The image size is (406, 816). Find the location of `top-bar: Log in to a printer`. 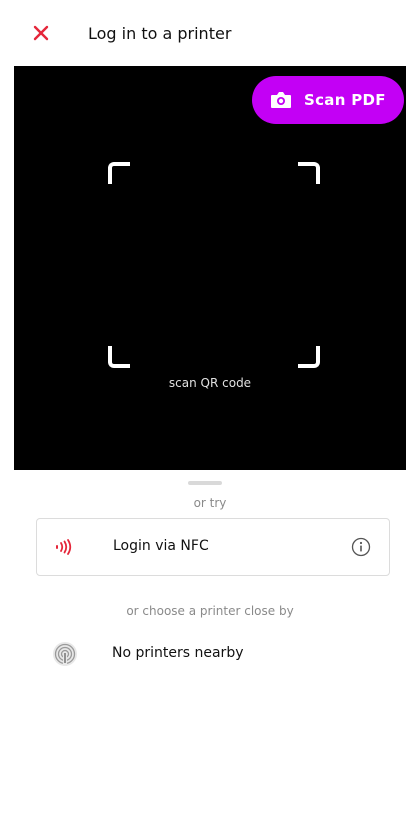

top-bar: Log in to a printer is located at coordinates (210, 33).